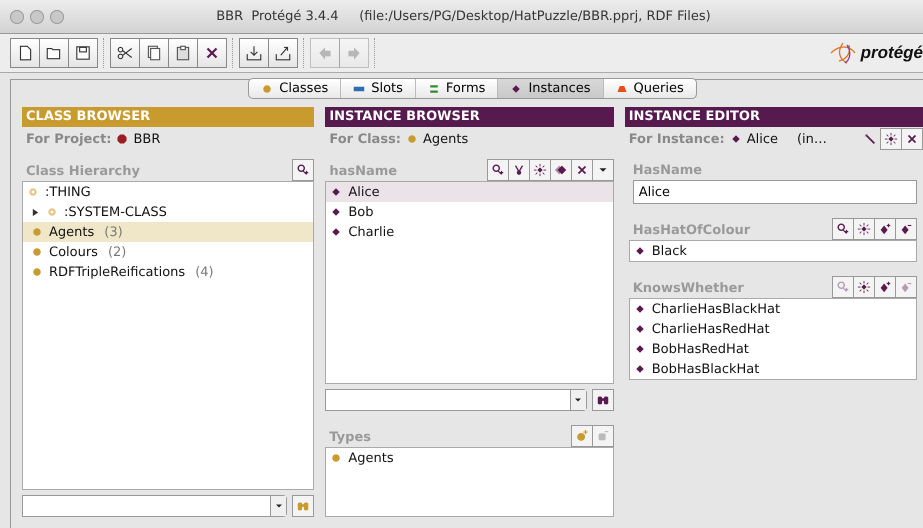 The height and width of the screenshot is (528, 923). What do you see at coordinates (146, 139) in the screenshot?
I see `selected-name: BBR` at bounding box center [146, 139].